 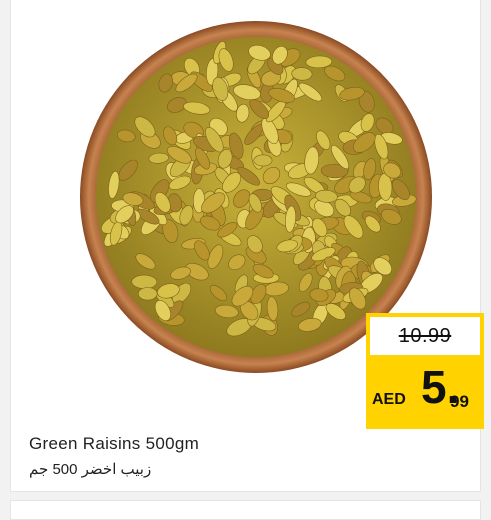 I want to click on product-title-en: Green Raisins 500gm, so click(x=114, y=444).